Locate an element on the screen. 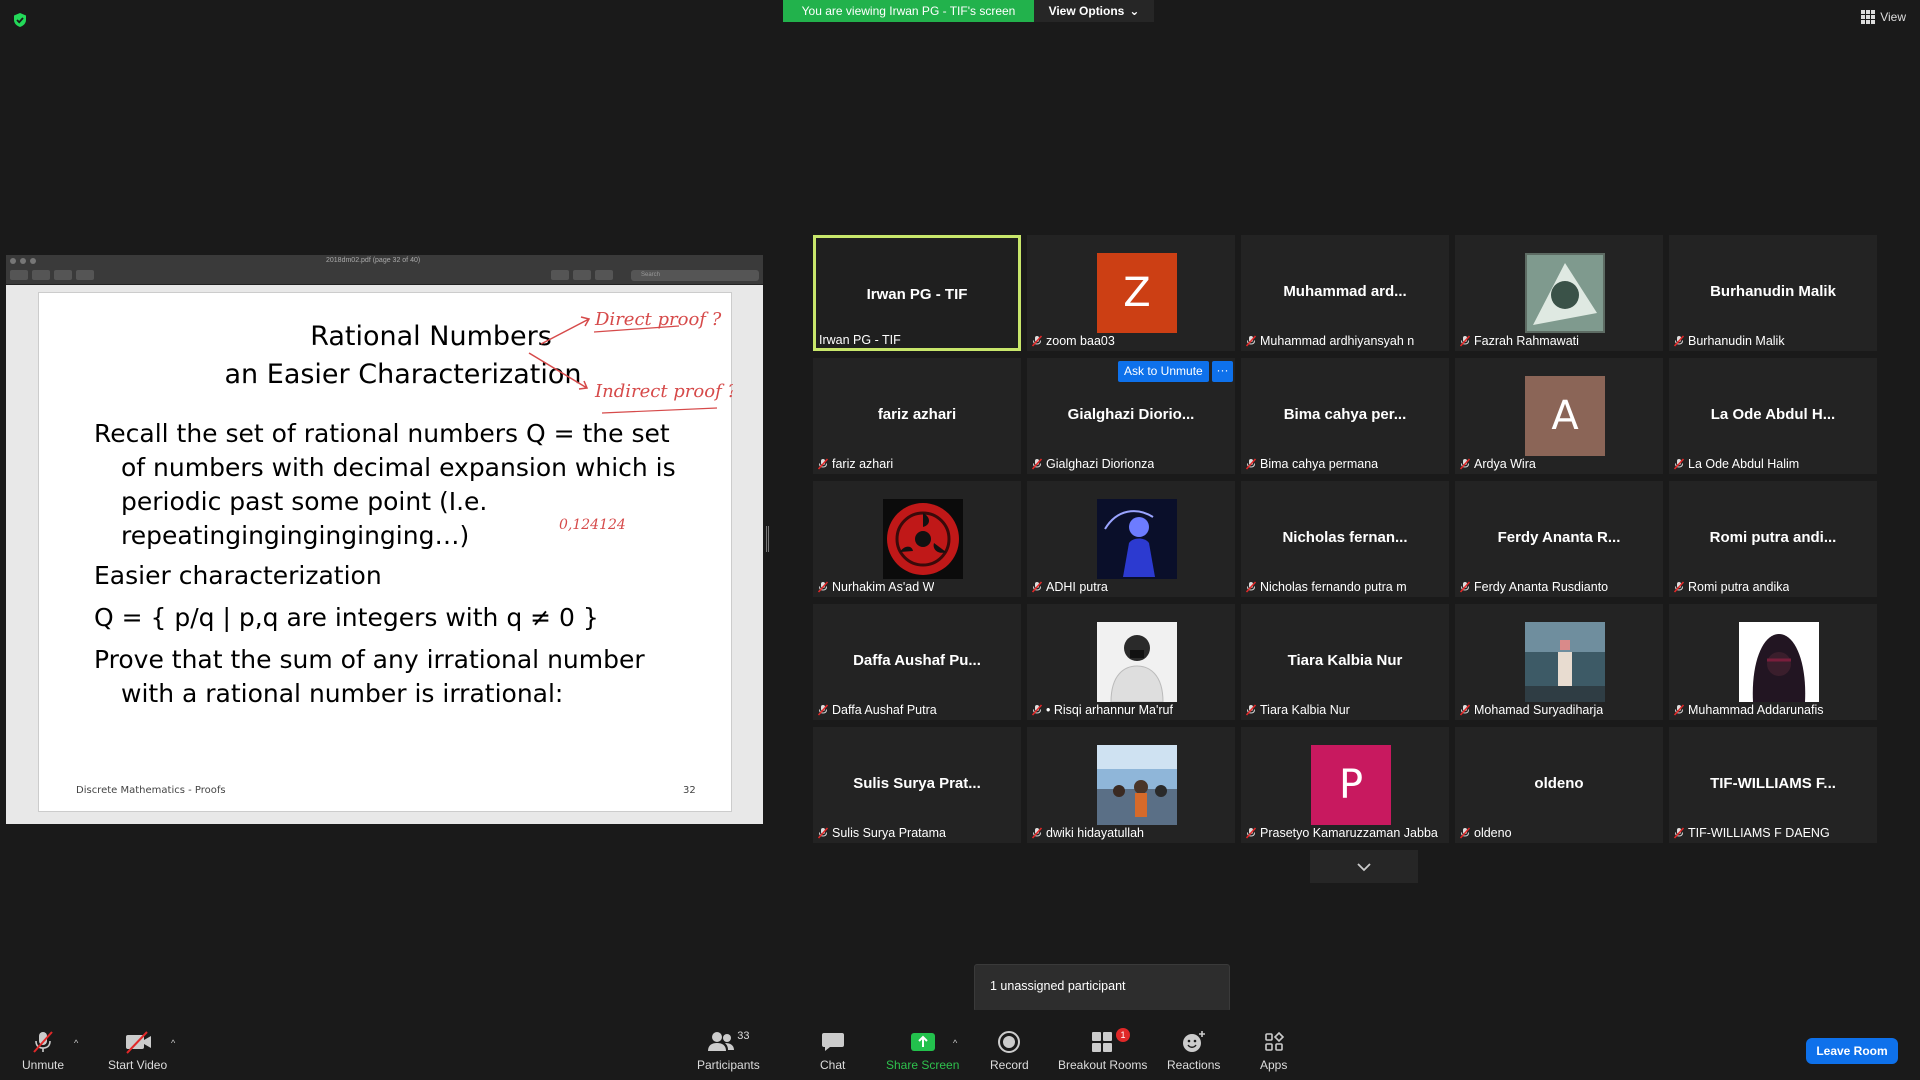  share-screen-label: Share Screen is located at coordinates (923, 1065).